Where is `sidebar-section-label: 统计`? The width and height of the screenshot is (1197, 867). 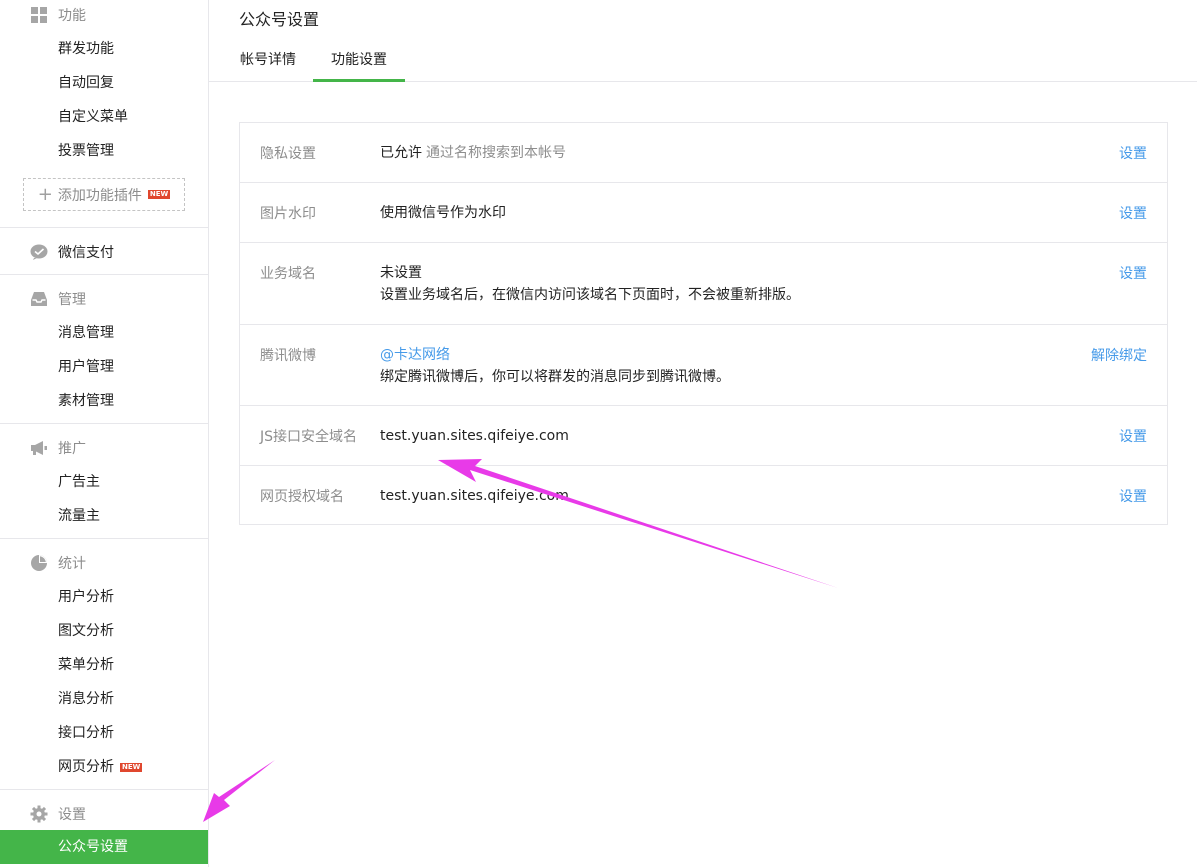 sidebar-section-label: 统计 is located at coordinates (72, 564).